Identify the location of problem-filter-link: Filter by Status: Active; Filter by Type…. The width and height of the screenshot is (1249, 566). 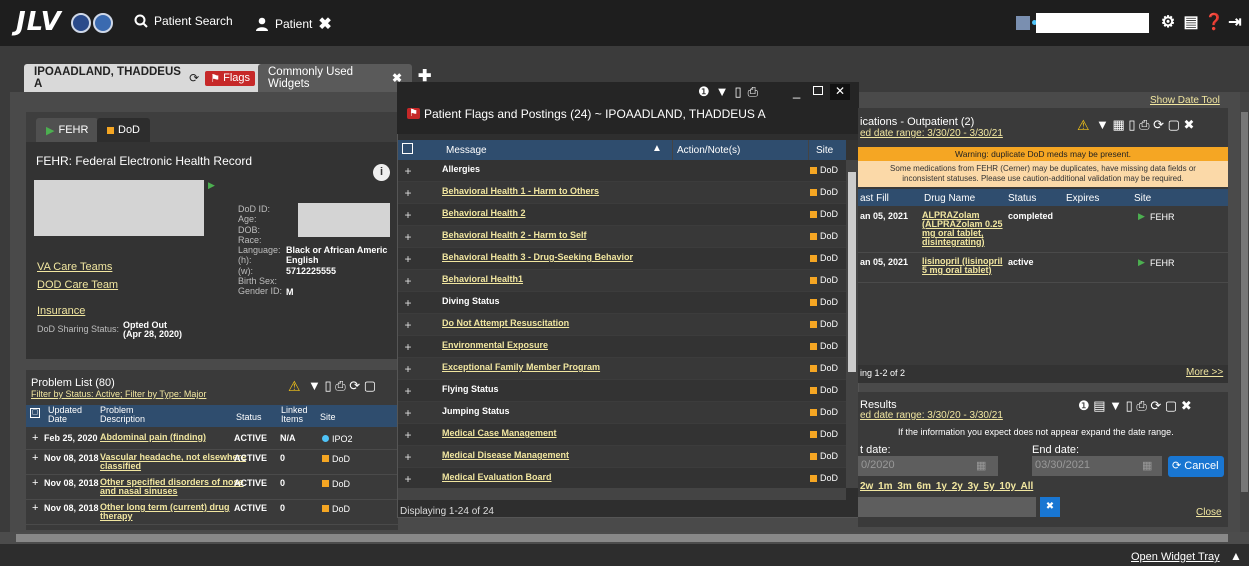
(118, 394).